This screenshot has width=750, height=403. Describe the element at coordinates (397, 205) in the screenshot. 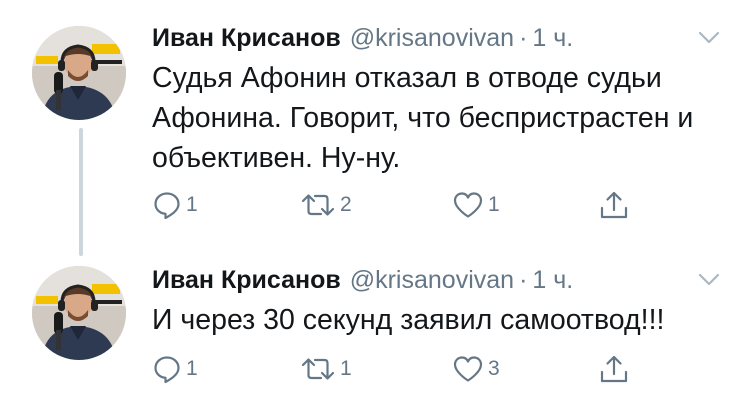

I see `tweet-actions: 1 2 1` at that location.